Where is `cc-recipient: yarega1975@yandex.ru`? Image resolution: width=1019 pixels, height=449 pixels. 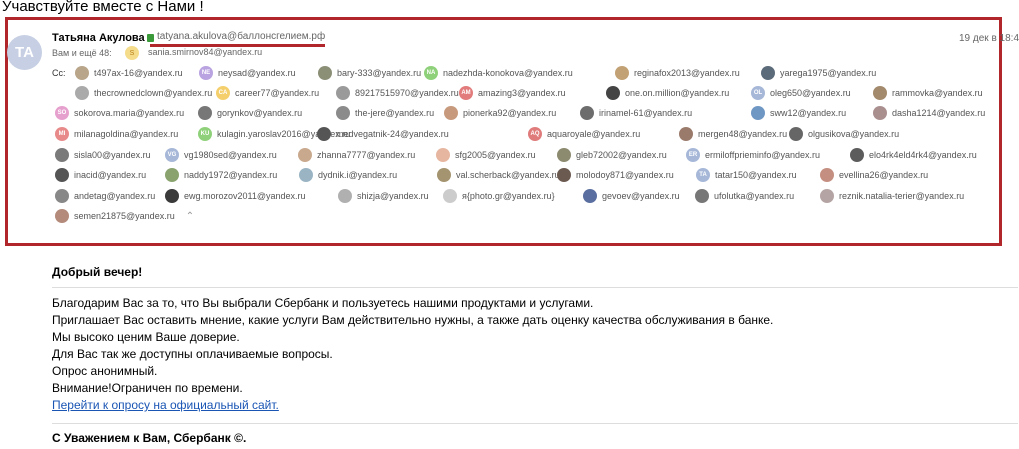
cc-recipient: yarega1975@yandex.ru is located at coordinates (818, 73).